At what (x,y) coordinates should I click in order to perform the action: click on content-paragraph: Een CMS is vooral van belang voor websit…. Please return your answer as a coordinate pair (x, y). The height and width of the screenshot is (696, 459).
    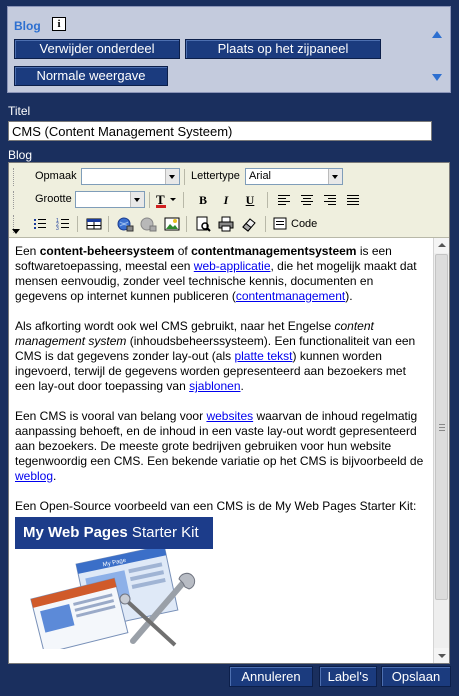
    Looking at the image, I should click on (219, 446).